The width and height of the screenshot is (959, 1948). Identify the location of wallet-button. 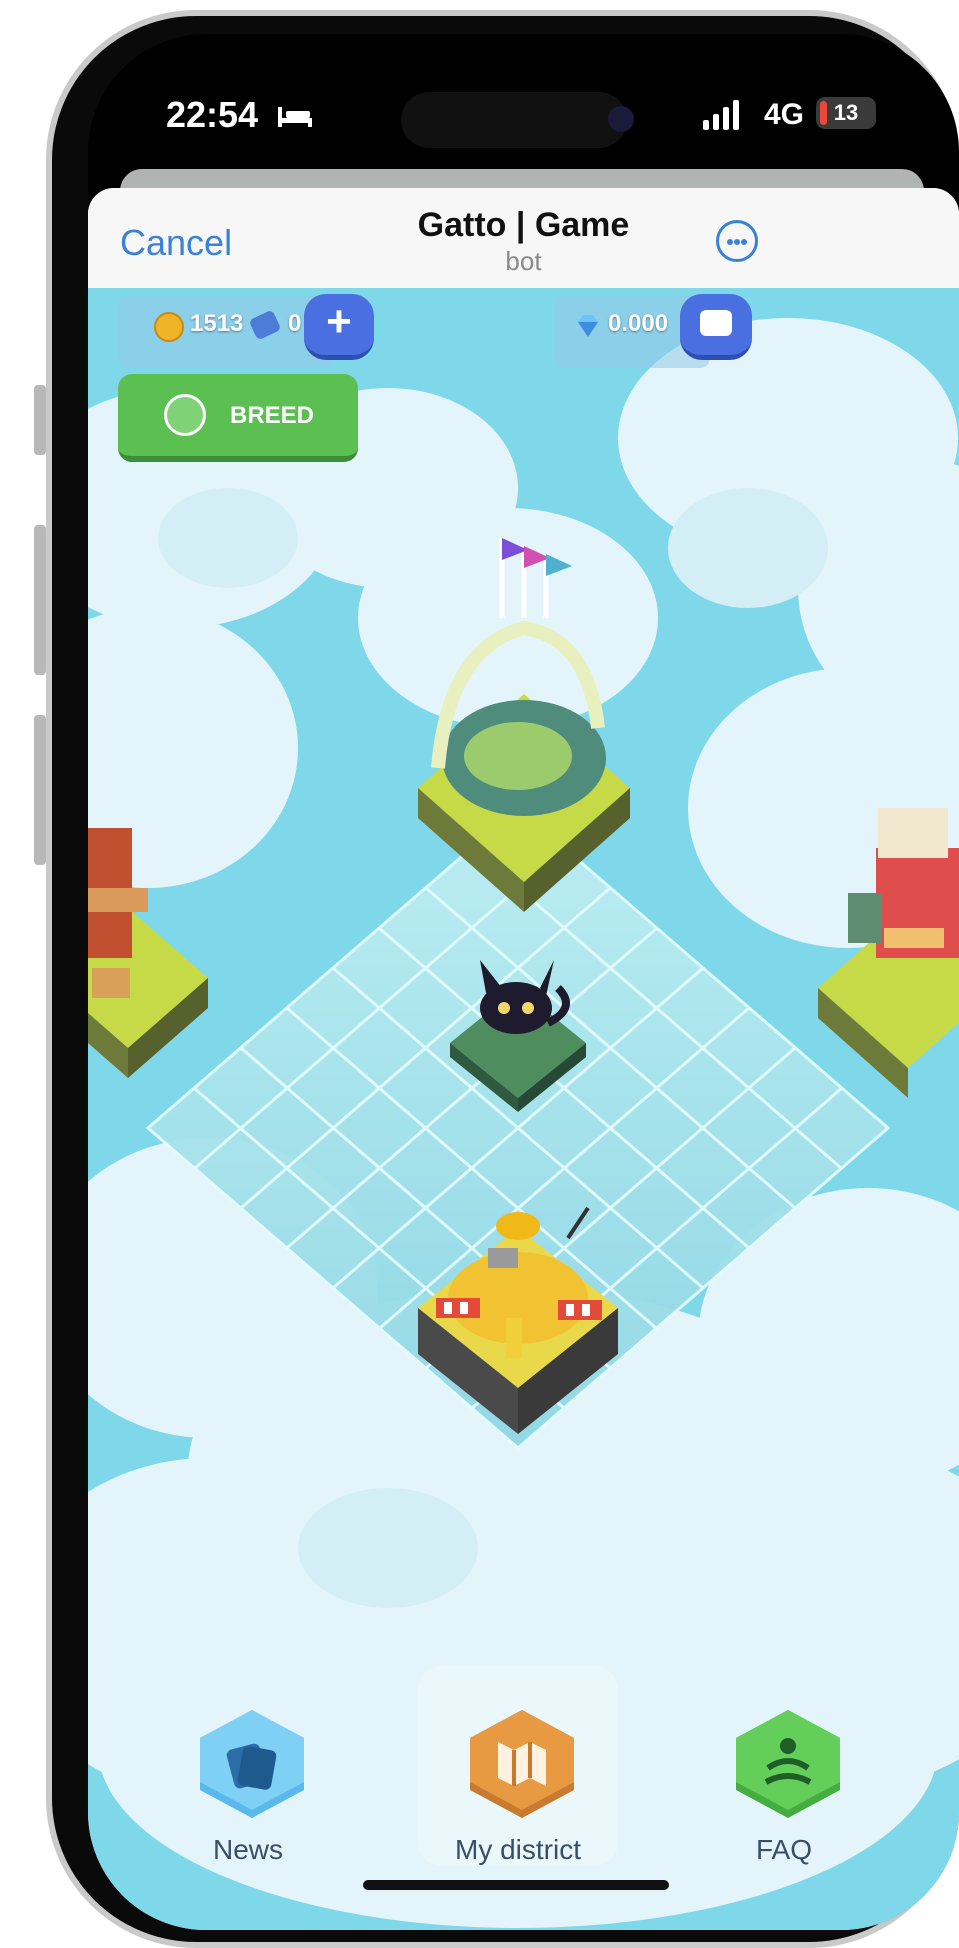
(716, 327).